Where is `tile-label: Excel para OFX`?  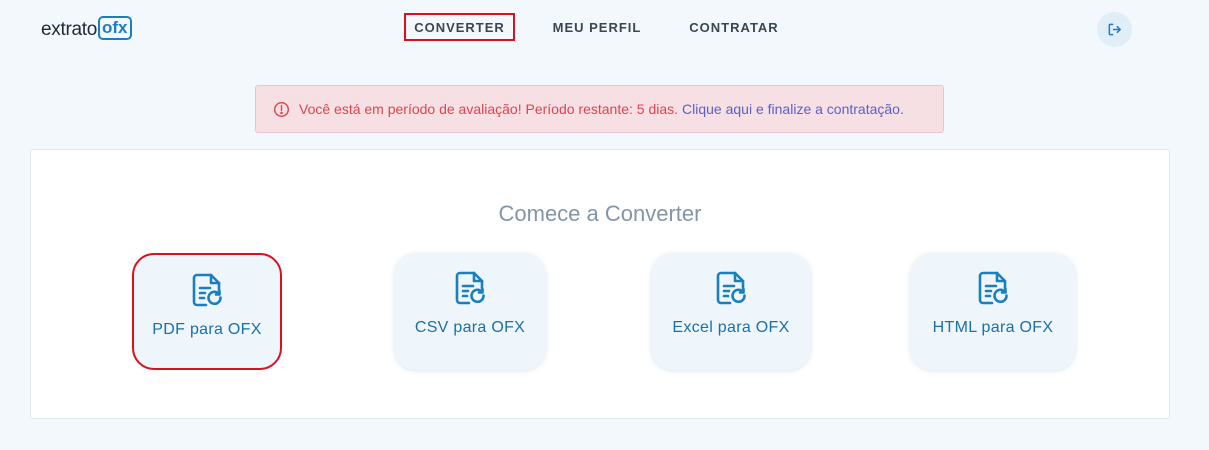
tile-label: Excel para OFX is located at coordinates (731, 327).